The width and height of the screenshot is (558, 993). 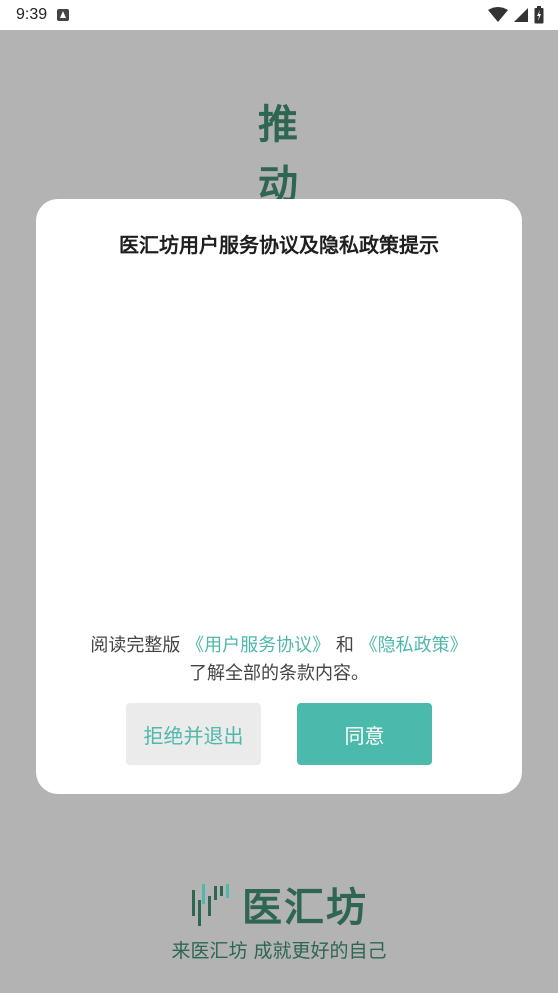 I want to click on brand-name: 医汇坊, so click(x=305, y=908).